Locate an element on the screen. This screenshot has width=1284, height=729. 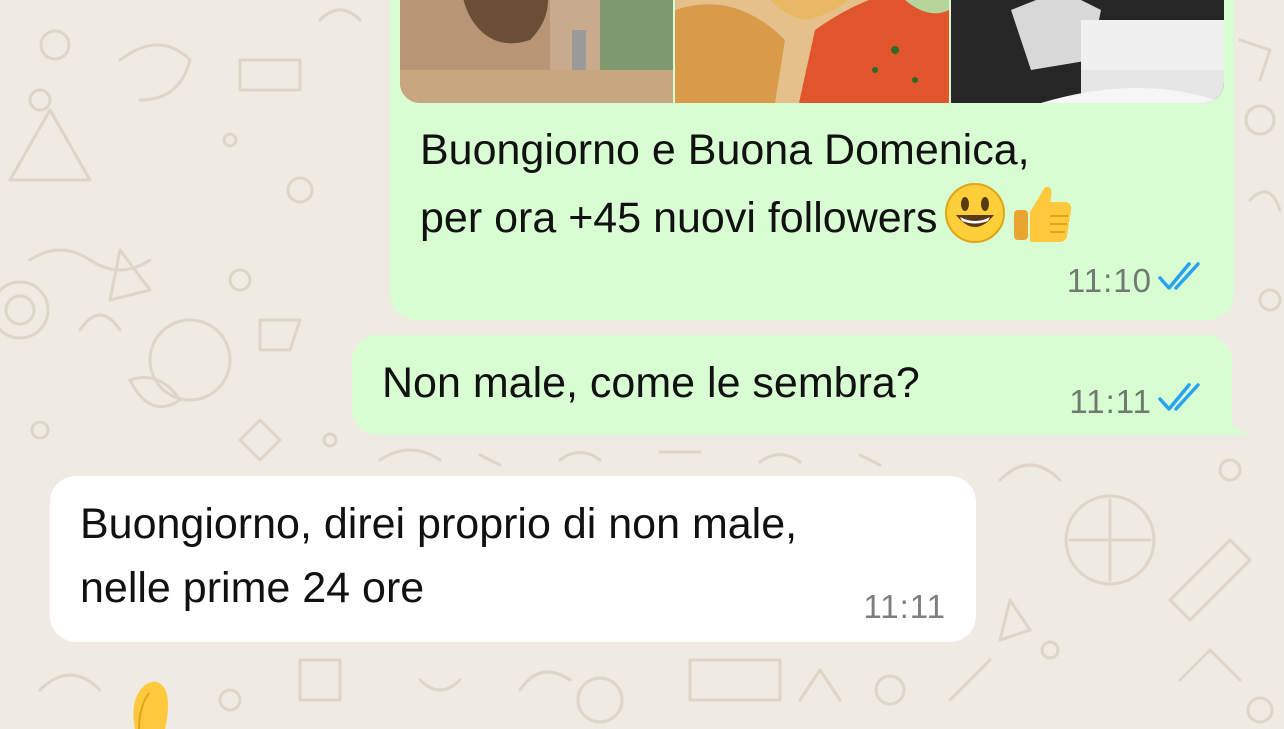
caption-line: per ora +45 nuovi followers is located at coordinates (747, 216).